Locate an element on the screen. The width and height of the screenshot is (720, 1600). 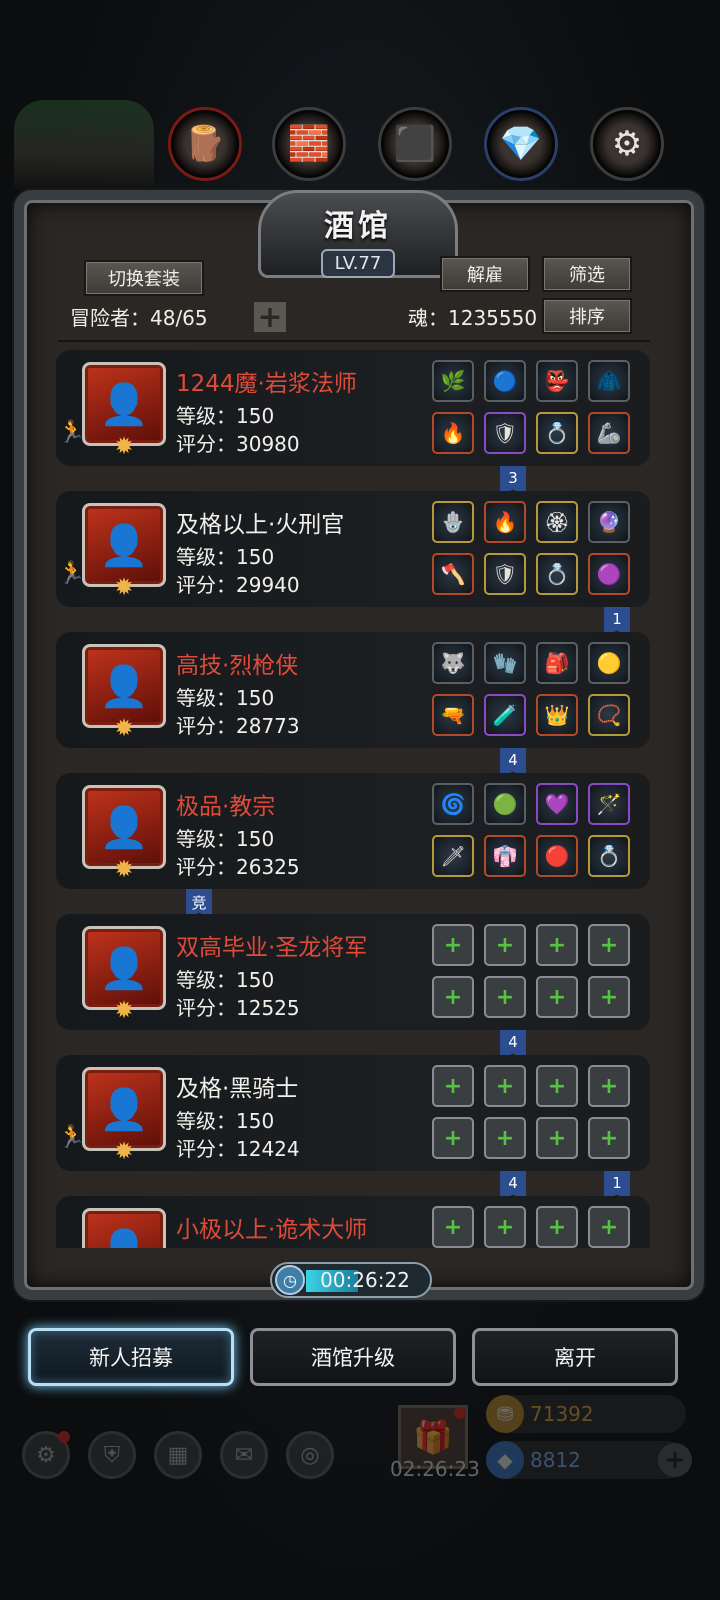
hero-score: 评分：29940 is located at coordinates (238, 585).